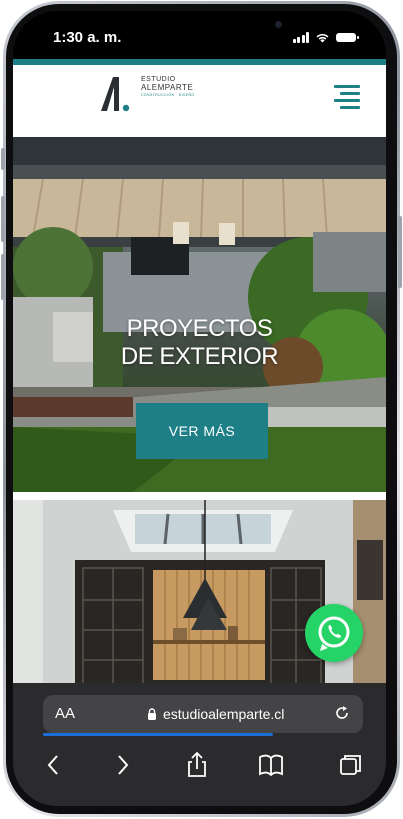 This screenshot has width=403, height=819. What do you see at coordinates (197, 765) in the screenshot?
I see `share-icon` at bounding box center [197, 765].